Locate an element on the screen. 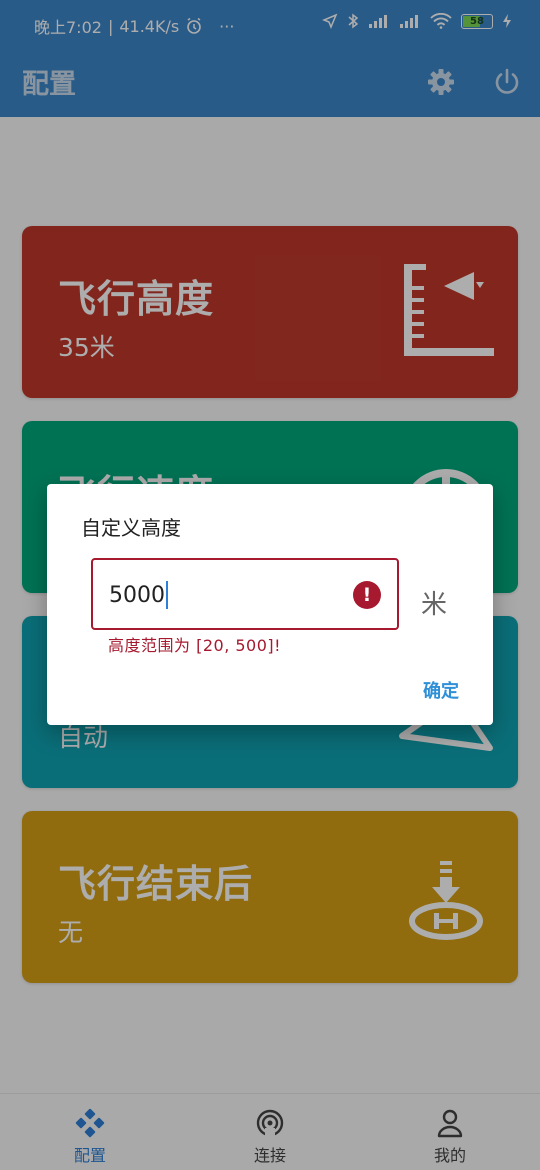 Image resolution: width=540 pixels, height=1170 pixels. dialog-title: 自定义高度 is located at coordinates (131, 528).